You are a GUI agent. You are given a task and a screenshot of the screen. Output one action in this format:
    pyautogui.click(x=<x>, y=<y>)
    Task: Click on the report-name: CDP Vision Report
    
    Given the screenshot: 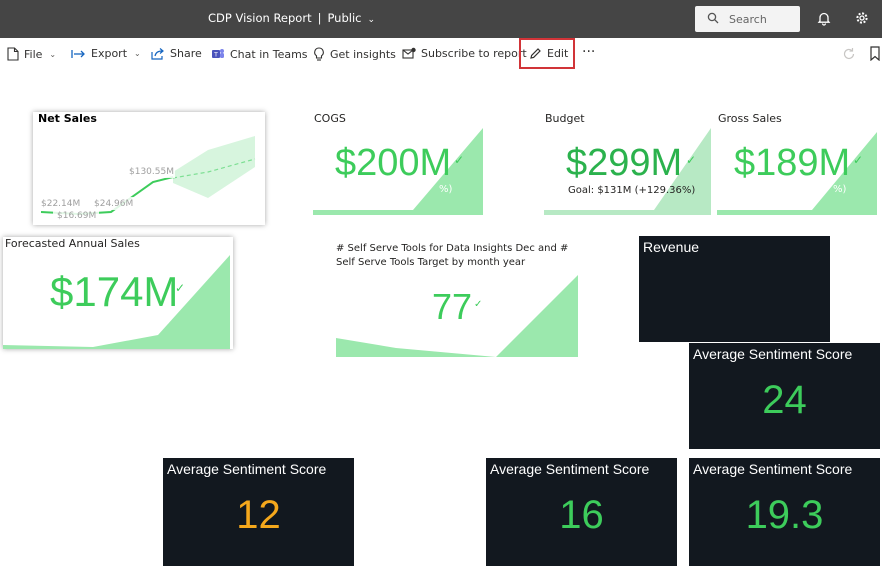 What is the action you would take?
    pyautogui.click(x=260, y=18)
    